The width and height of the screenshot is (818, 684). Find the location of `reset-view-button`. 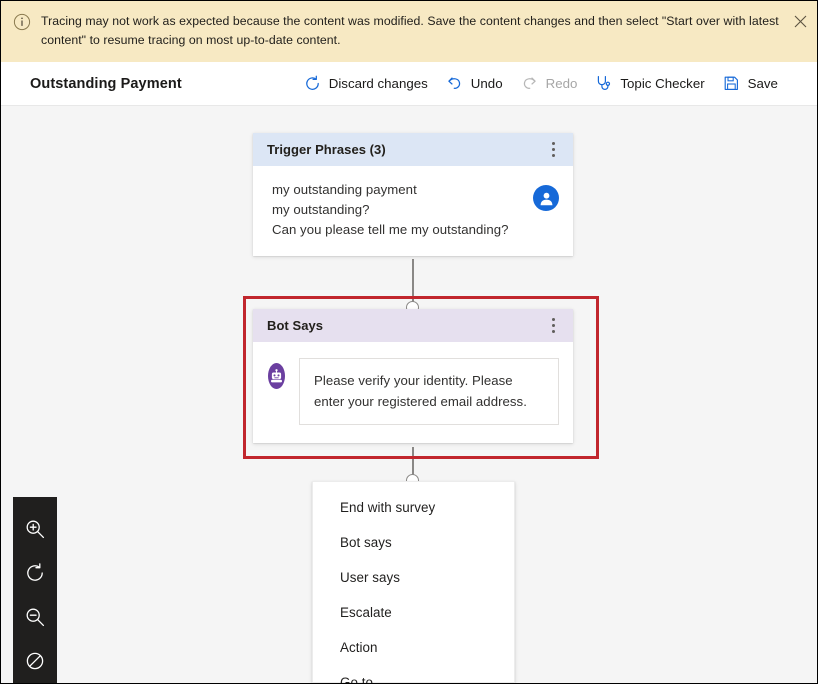

reset-view-button is located at coordinates (35, 573).